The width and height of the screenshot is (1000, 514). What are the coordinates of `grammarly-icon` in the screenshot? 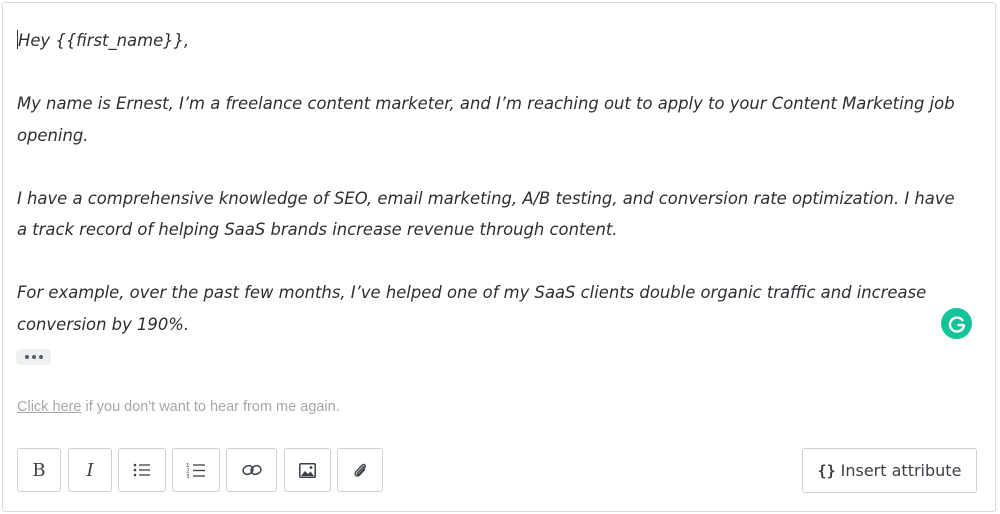 It's located at (956, 323).